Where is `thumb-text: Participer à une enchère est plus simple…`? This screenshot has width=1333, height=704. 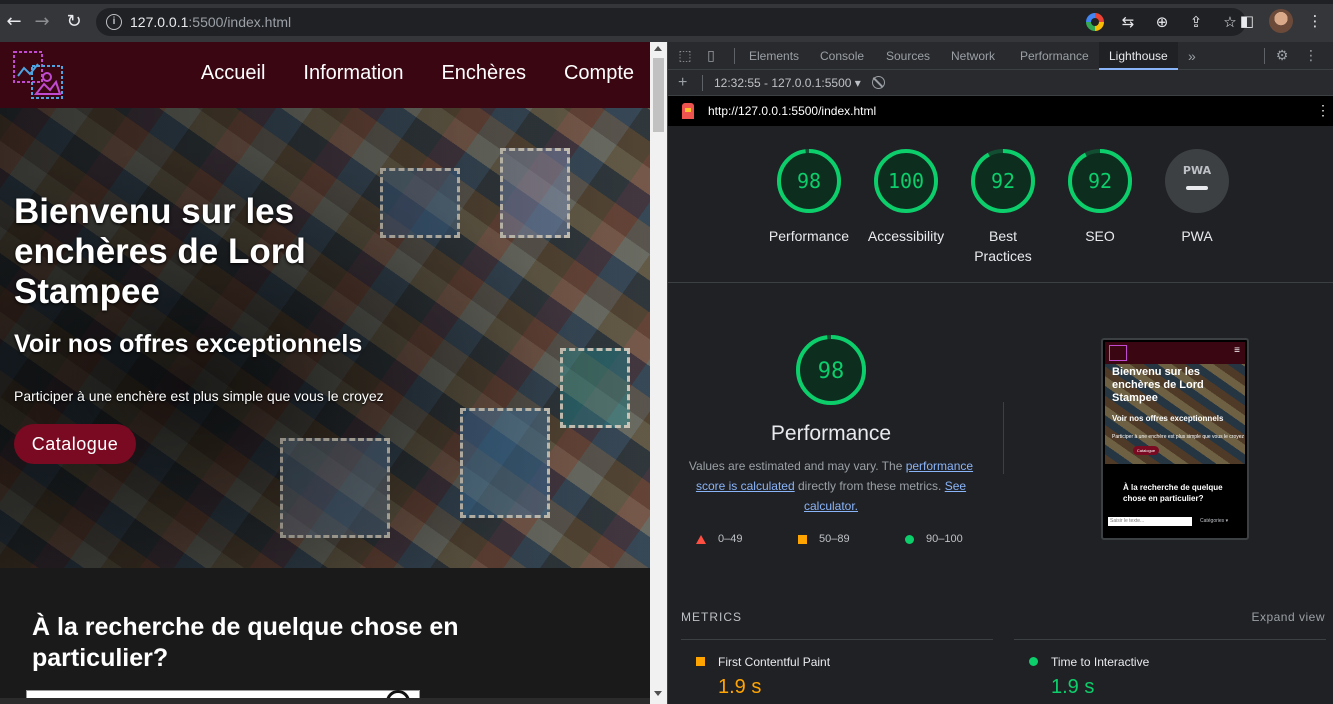
thumb-text: Participer à une enchère est plus simple… is located at coordinates (1178, 437).